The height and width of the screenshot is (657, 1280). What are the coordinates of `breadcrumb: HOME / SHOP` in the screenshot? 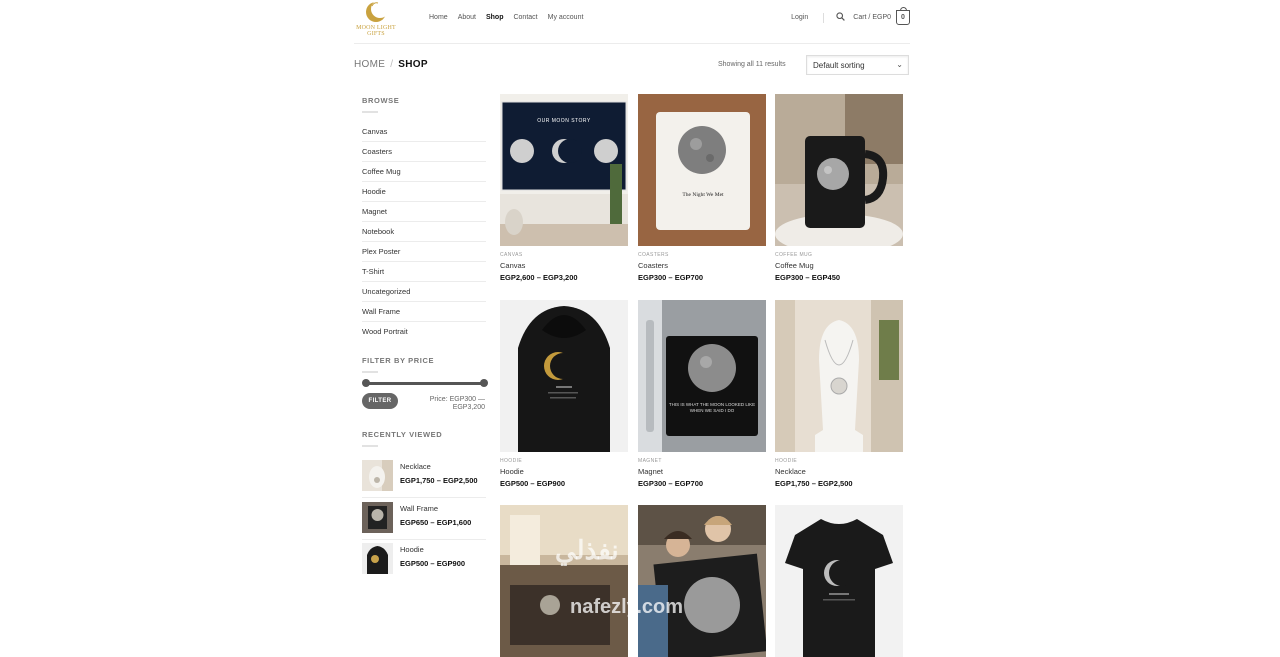 It's located at (391, 64).